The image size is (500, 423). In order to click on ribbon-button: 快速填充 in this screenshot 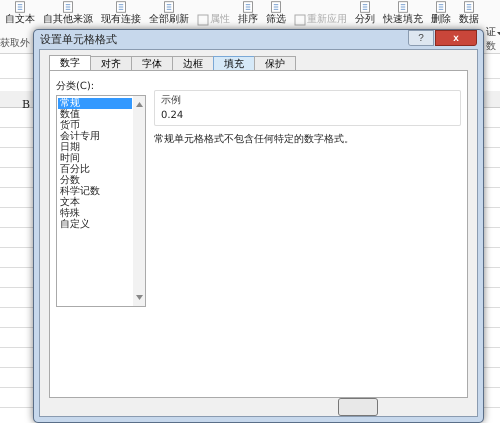, I will do `click(403, 20)`.